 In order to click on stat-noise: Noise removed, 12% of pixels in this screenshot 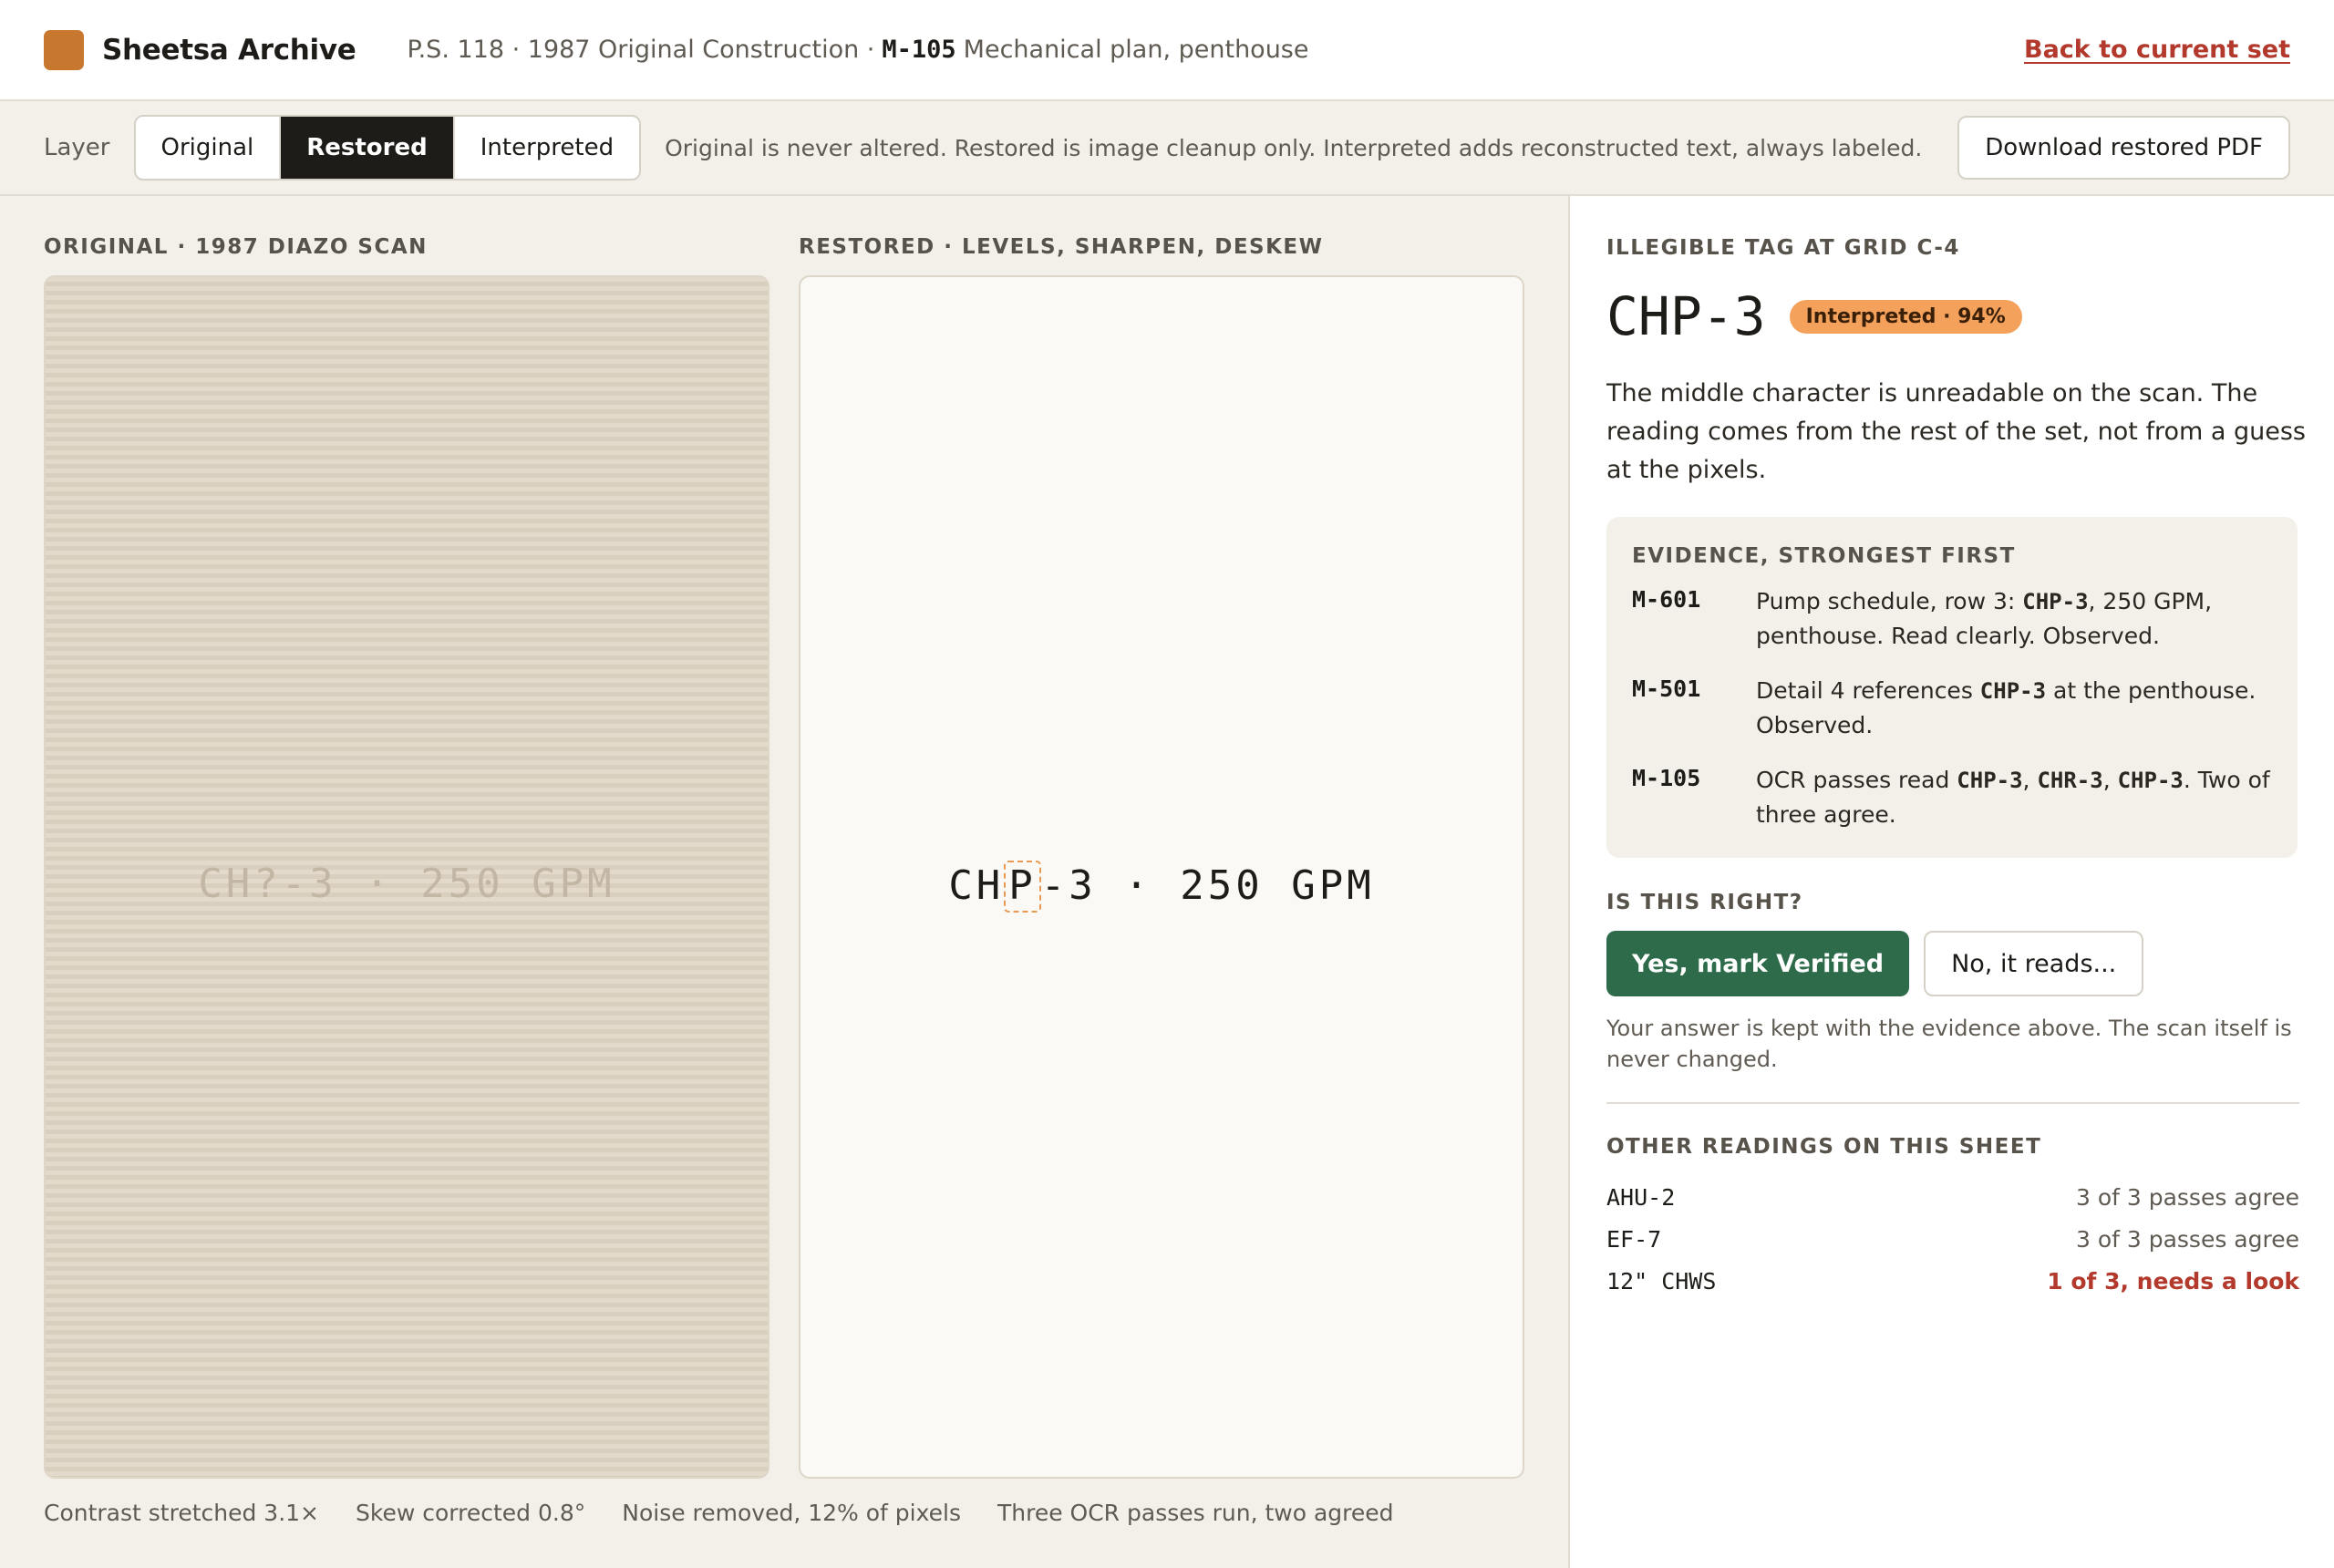, I will do `click(792, 1513)`.